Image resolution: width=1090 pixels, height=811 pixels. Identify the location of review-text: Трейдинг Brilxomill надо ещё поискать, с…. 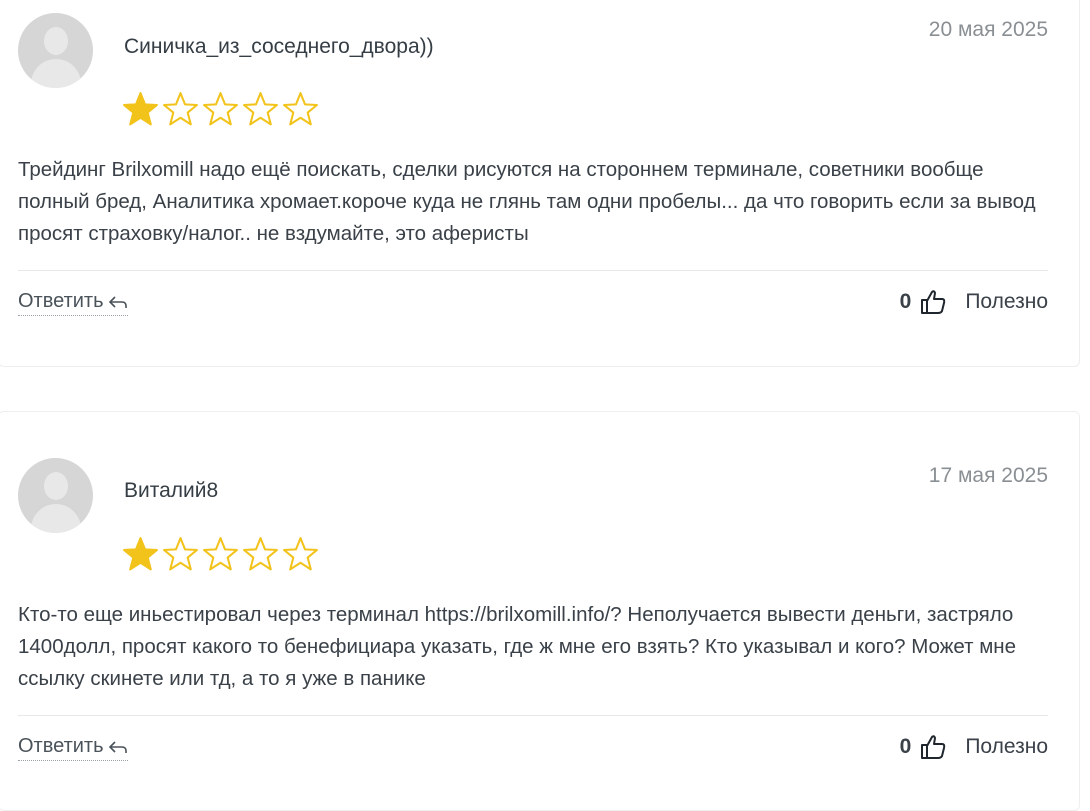
(527, 201).